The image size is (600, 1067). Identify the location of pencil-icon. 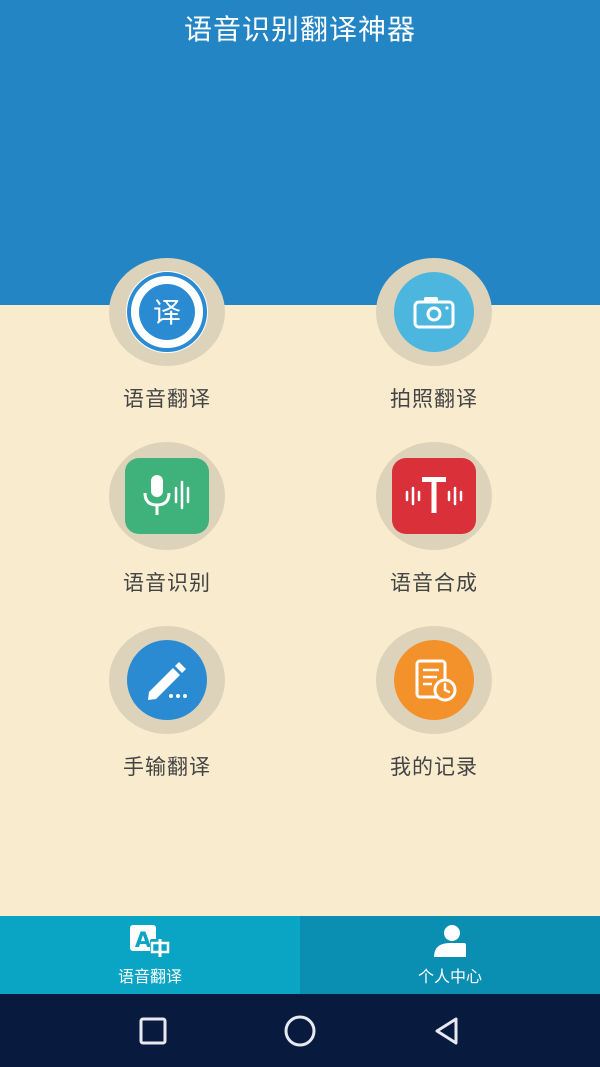
(167, 680).